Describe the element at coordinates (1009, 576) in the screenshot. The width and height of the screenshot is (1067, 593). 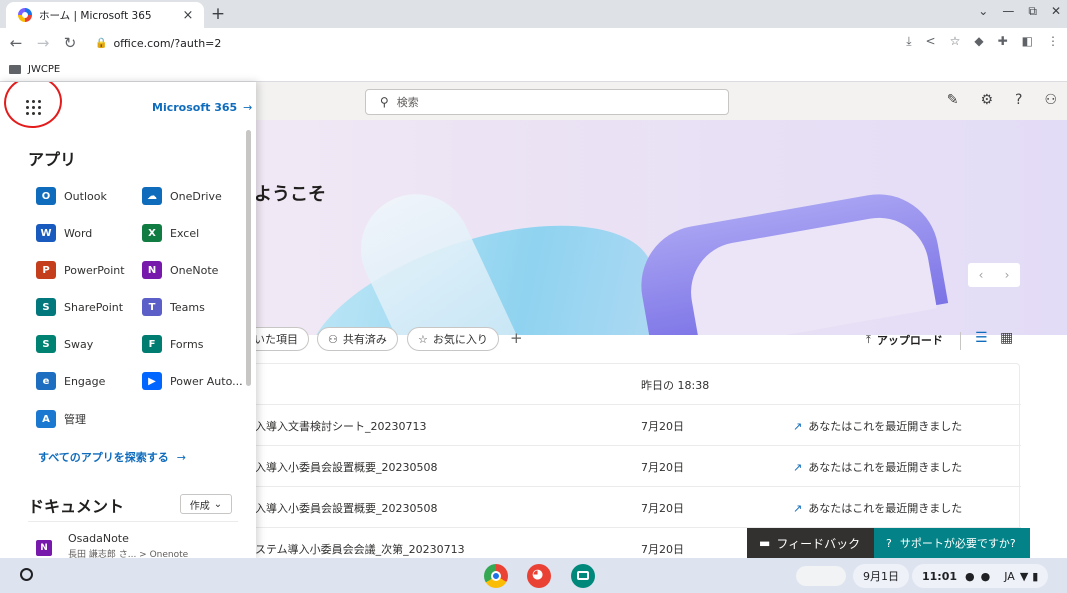
I see `ime-label: JA` at that location.